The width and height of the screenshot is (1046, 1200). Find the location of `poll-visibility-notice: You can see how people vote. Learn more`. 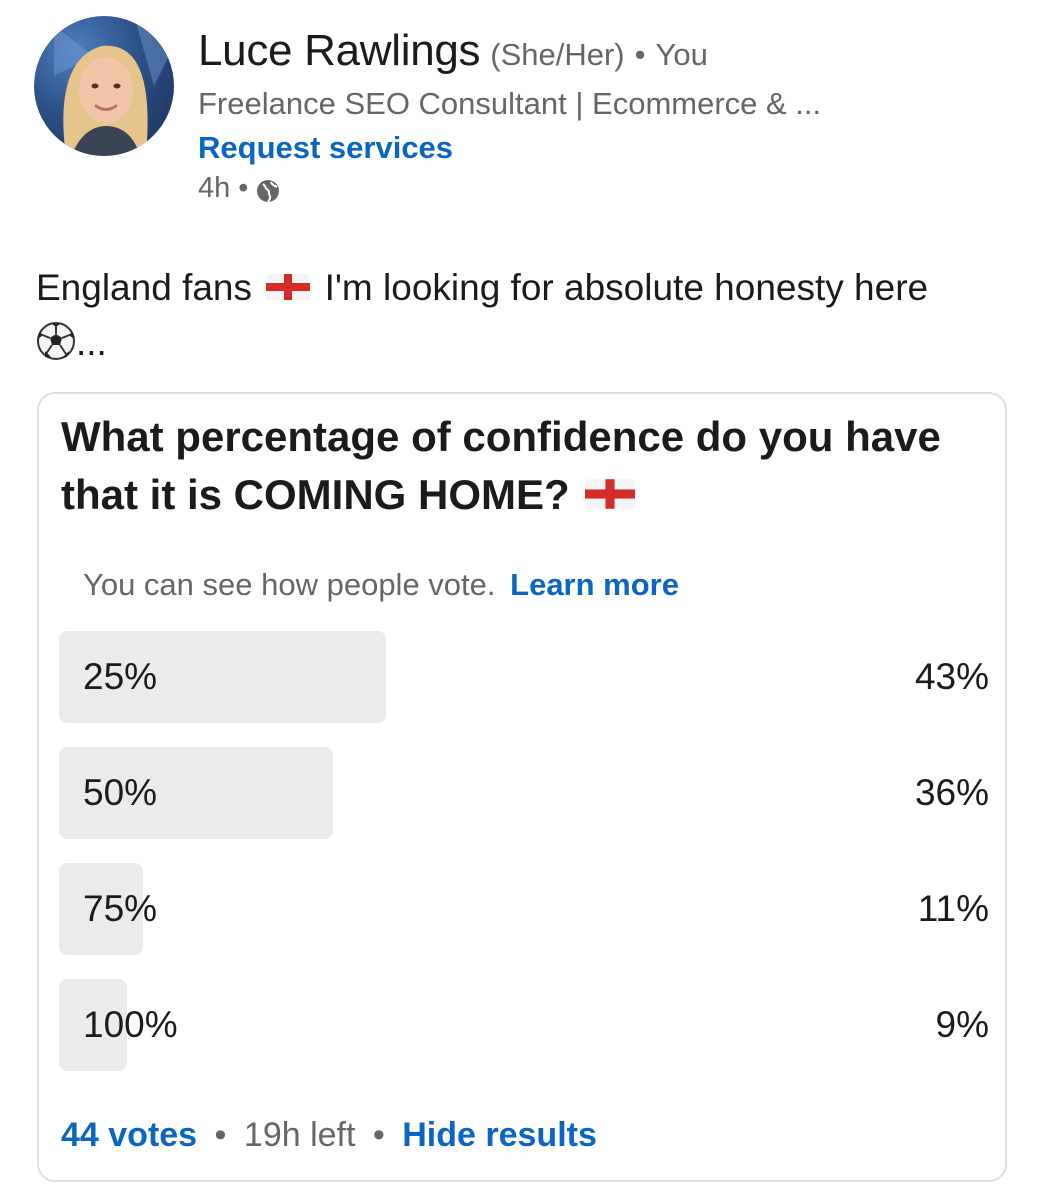

poll-visibility-notice: You can see how people vote. Learn more is located at coordinates (381, 585).